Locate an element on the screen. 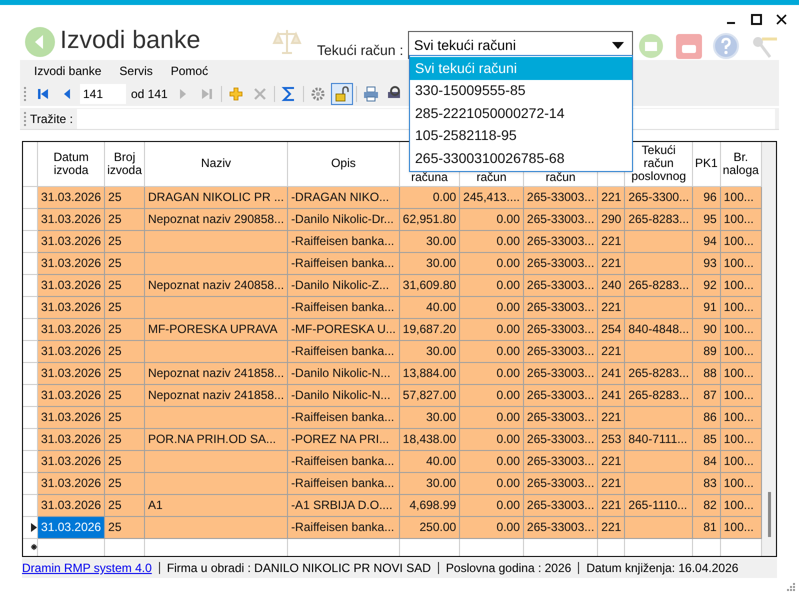 The height and width of the screenshot is (595, 799). table-cell: MF-PORESKA UPRAVA is located at coordinates (216, 329).